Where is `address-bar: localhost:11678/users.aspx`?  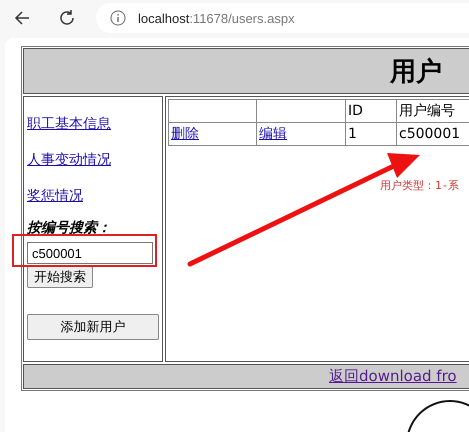 address-bar: localhost:11678/users.aspx is located at coordinates (282, 18).